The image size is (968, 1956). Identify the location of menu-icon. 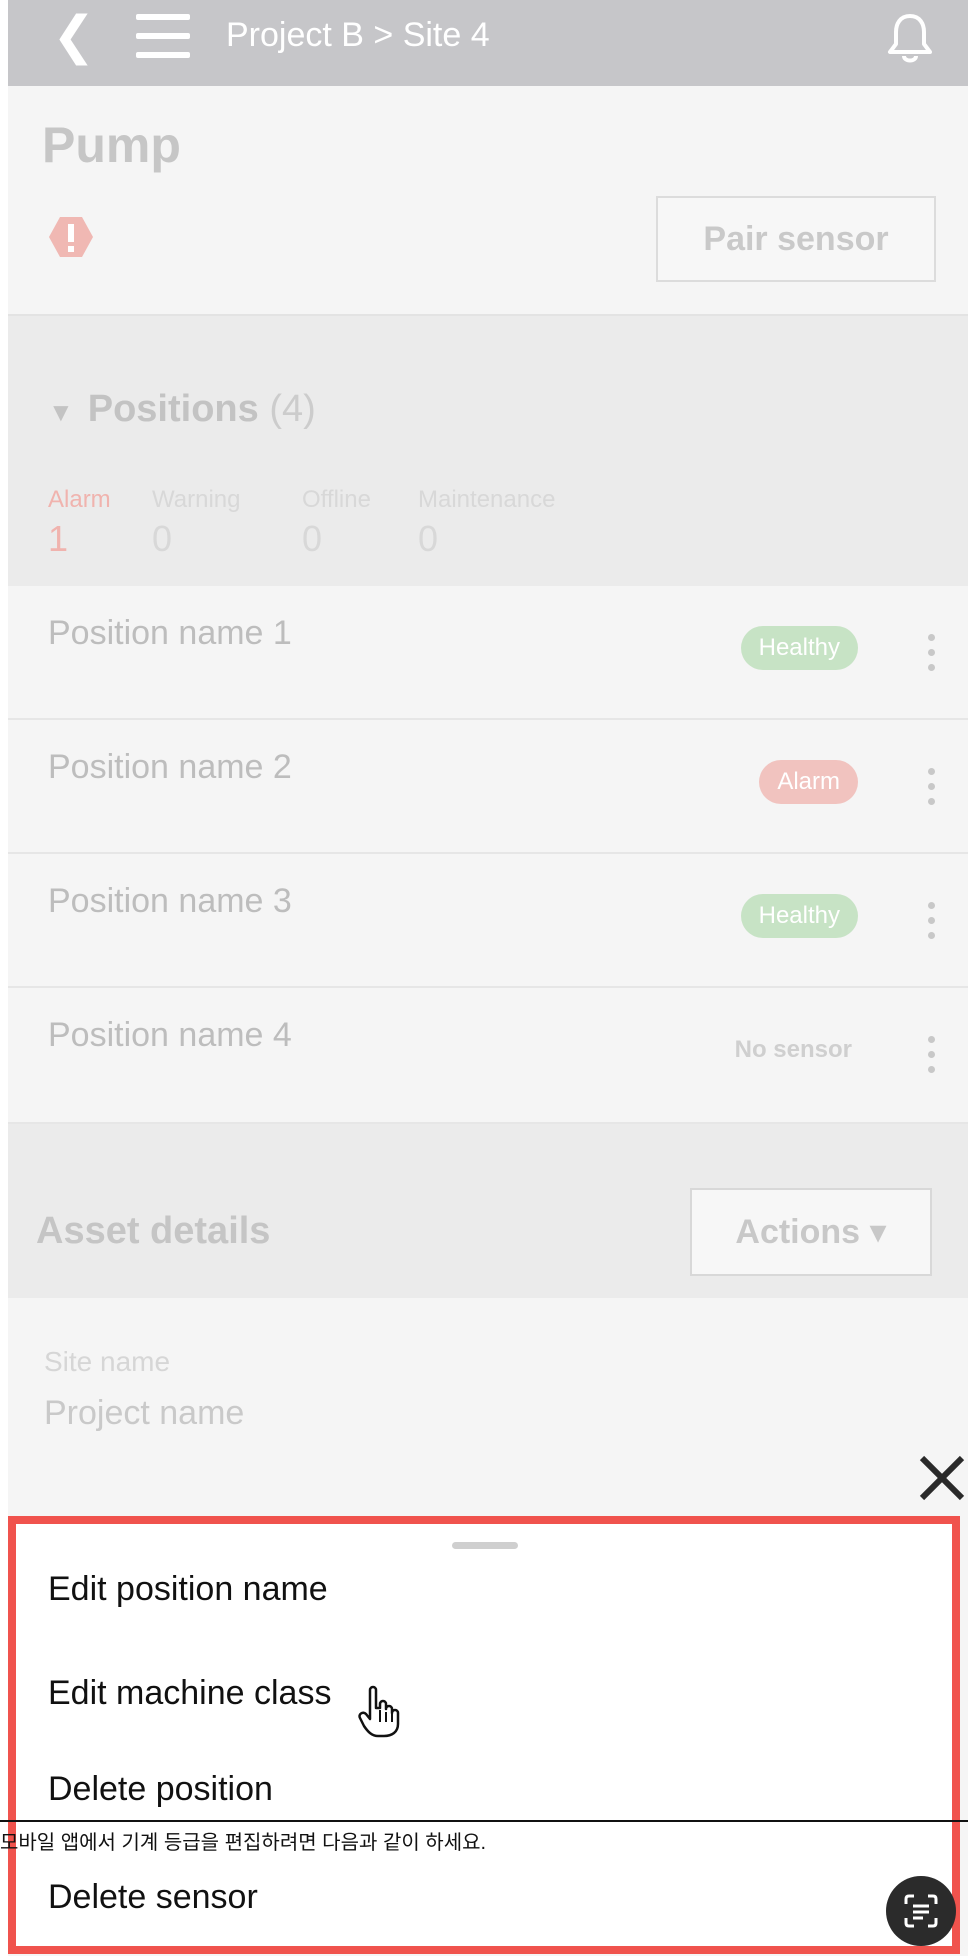
(163, 36).